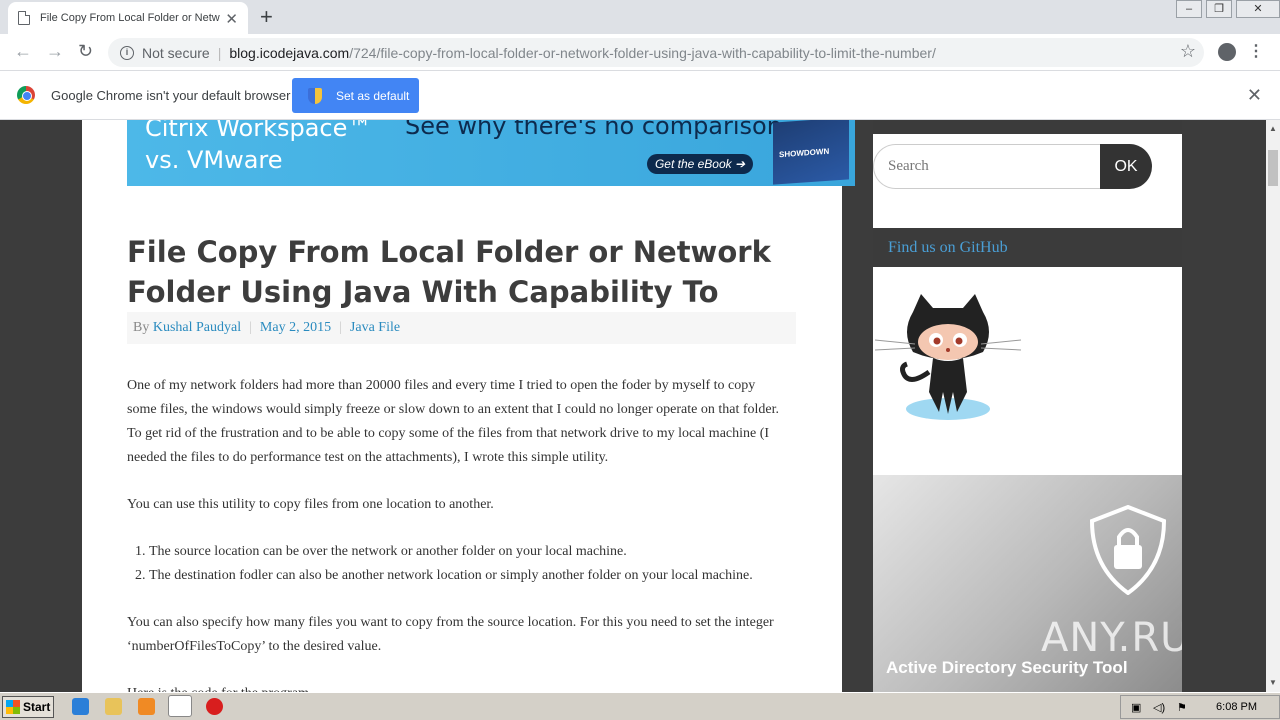 Image resolution: width=1280 pixels, height=720 pixels. I want to click on scroll-down-icon: ▼, so click(1273, 682).